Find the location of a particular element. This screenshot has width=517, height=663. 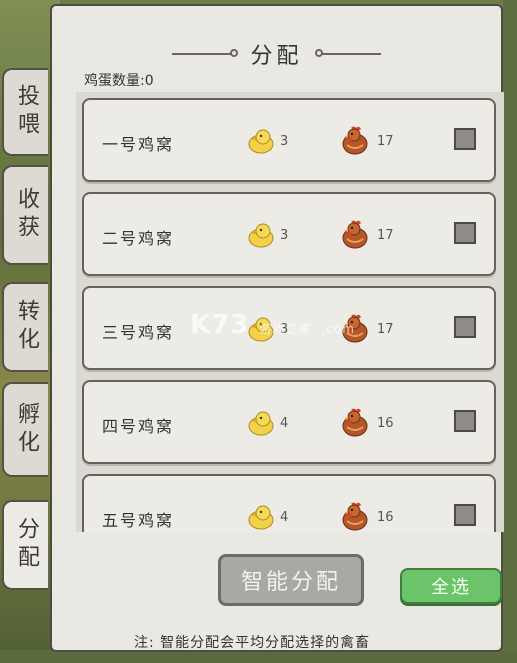

watermark: K73 游戏之家 .com is located at coordinates (272, 325).